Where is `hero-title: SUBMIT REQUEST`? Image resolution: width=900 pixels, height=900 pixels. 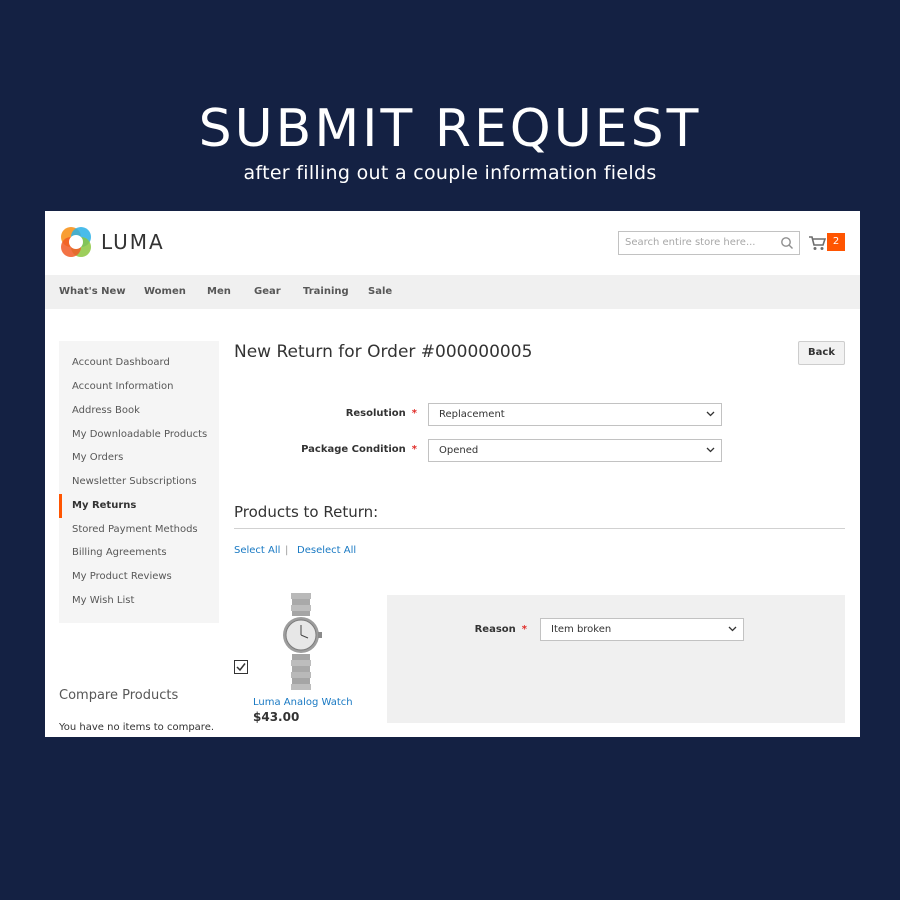
hero-title: SUBMIT REQUEST is located at coordinates (450, 129).